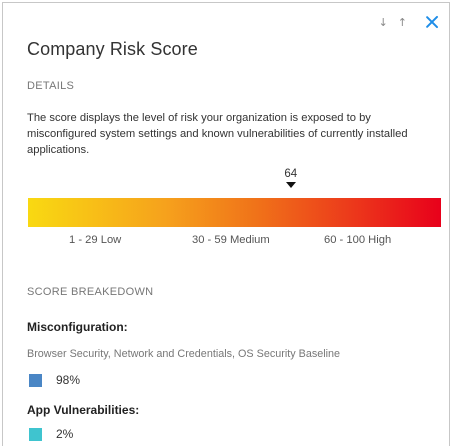 This screenshot has width=452, height=446. What do you see at coordinates (290, 185) in the screenshot?
I see `score-pointer-icon` at bounding box center [290, 185].